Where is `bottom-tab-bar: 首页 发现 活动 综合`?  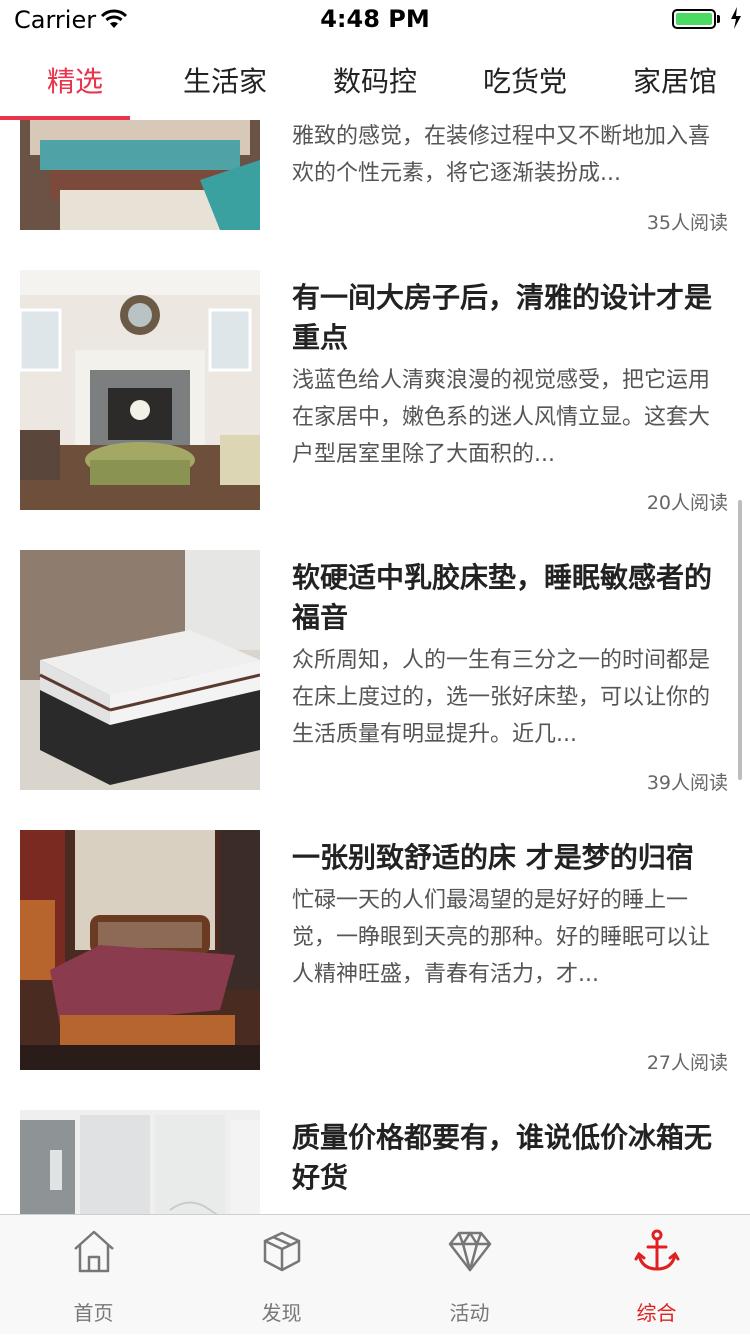 bottom-tab-bar: 首页 发现 活动 综合 is located at coordinates (375, 1274).